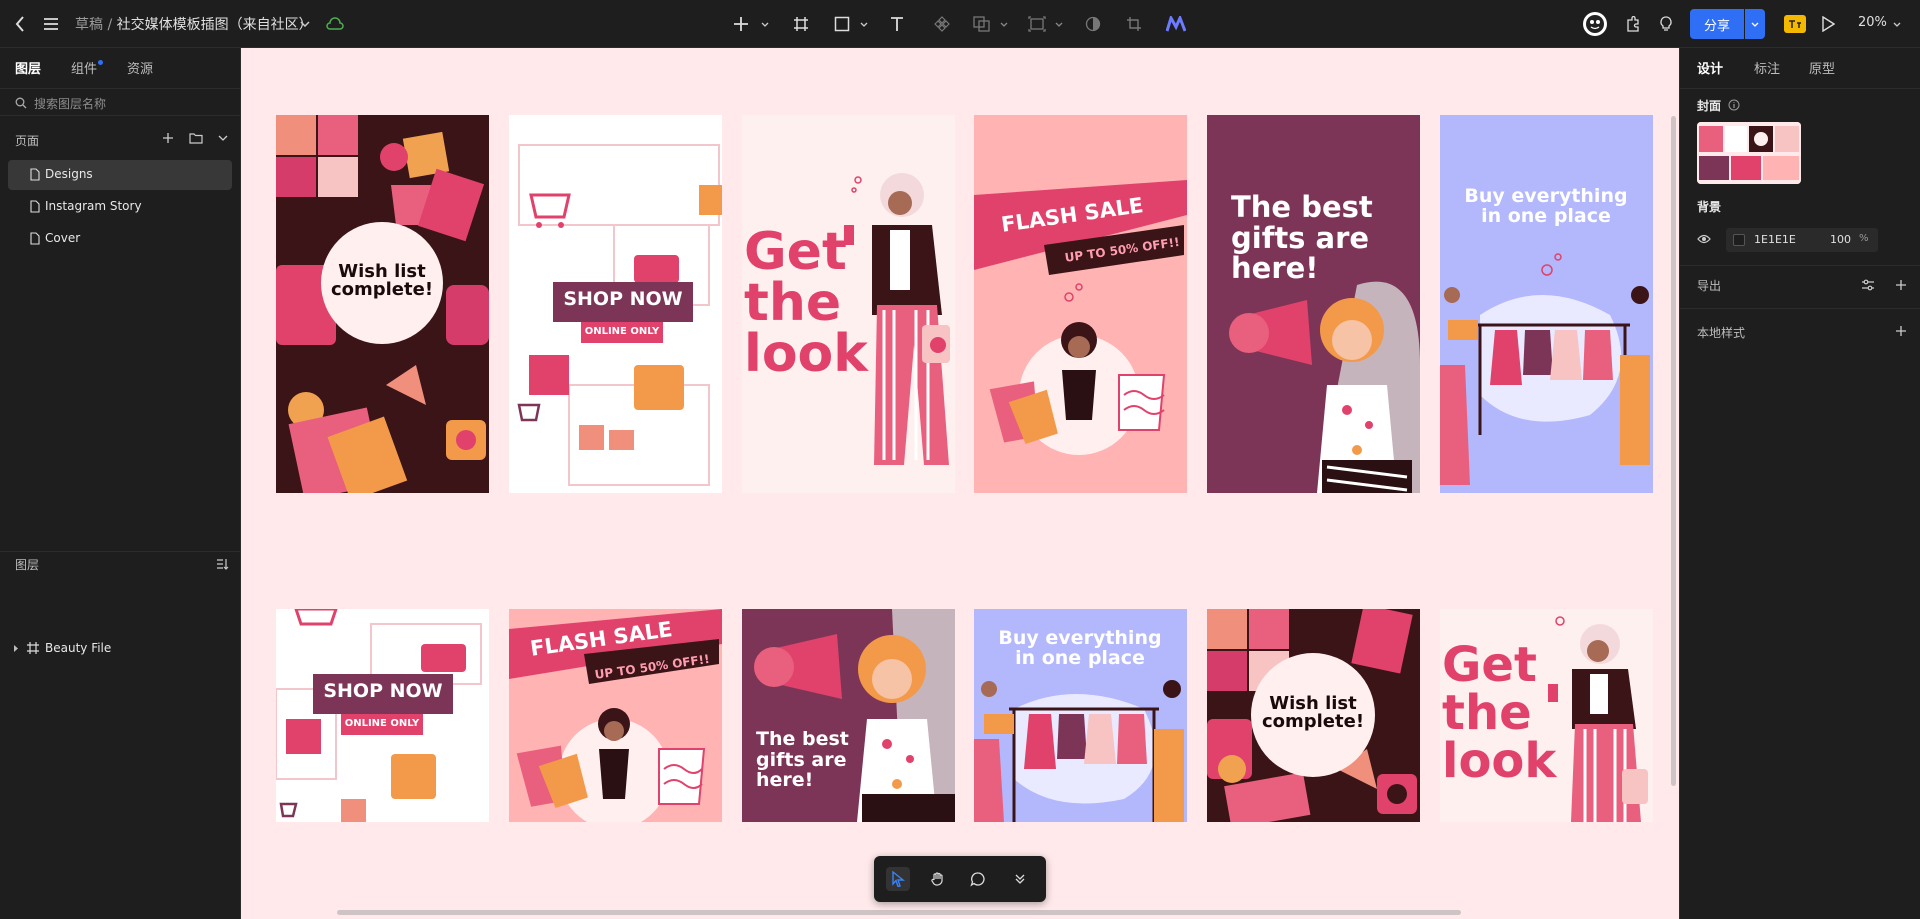  Describe the element at coordinates (623, 299) in the screenshot. I see `shop-now-label: SHOP NOW` at that location.